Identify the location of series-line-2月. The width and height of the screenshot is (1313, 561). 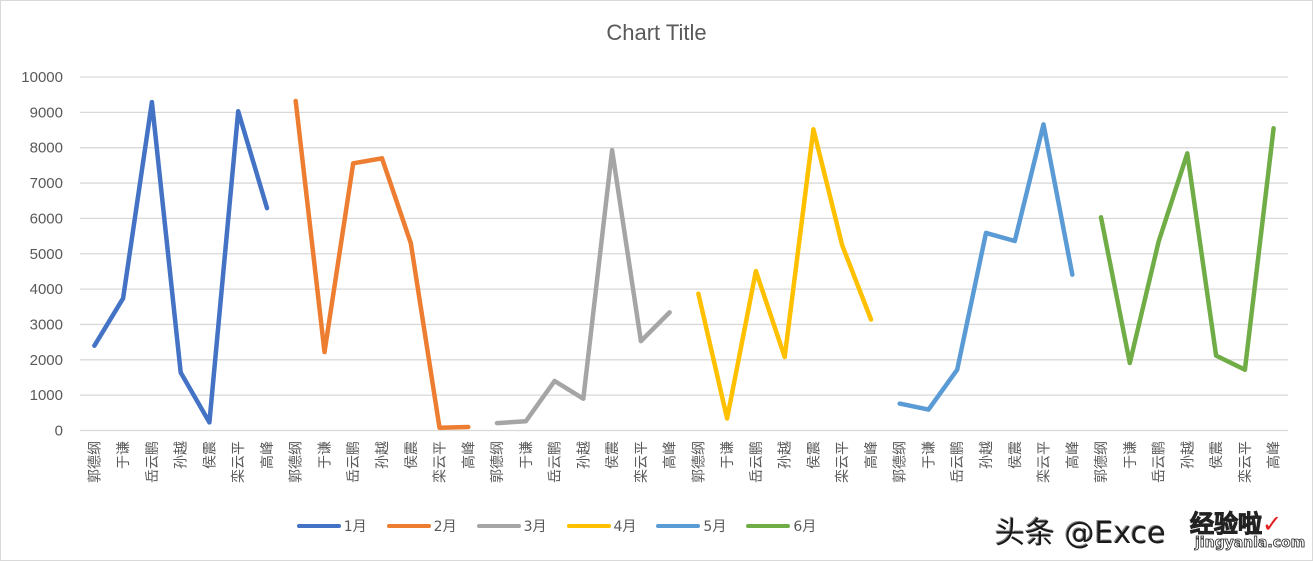
(382, 264).